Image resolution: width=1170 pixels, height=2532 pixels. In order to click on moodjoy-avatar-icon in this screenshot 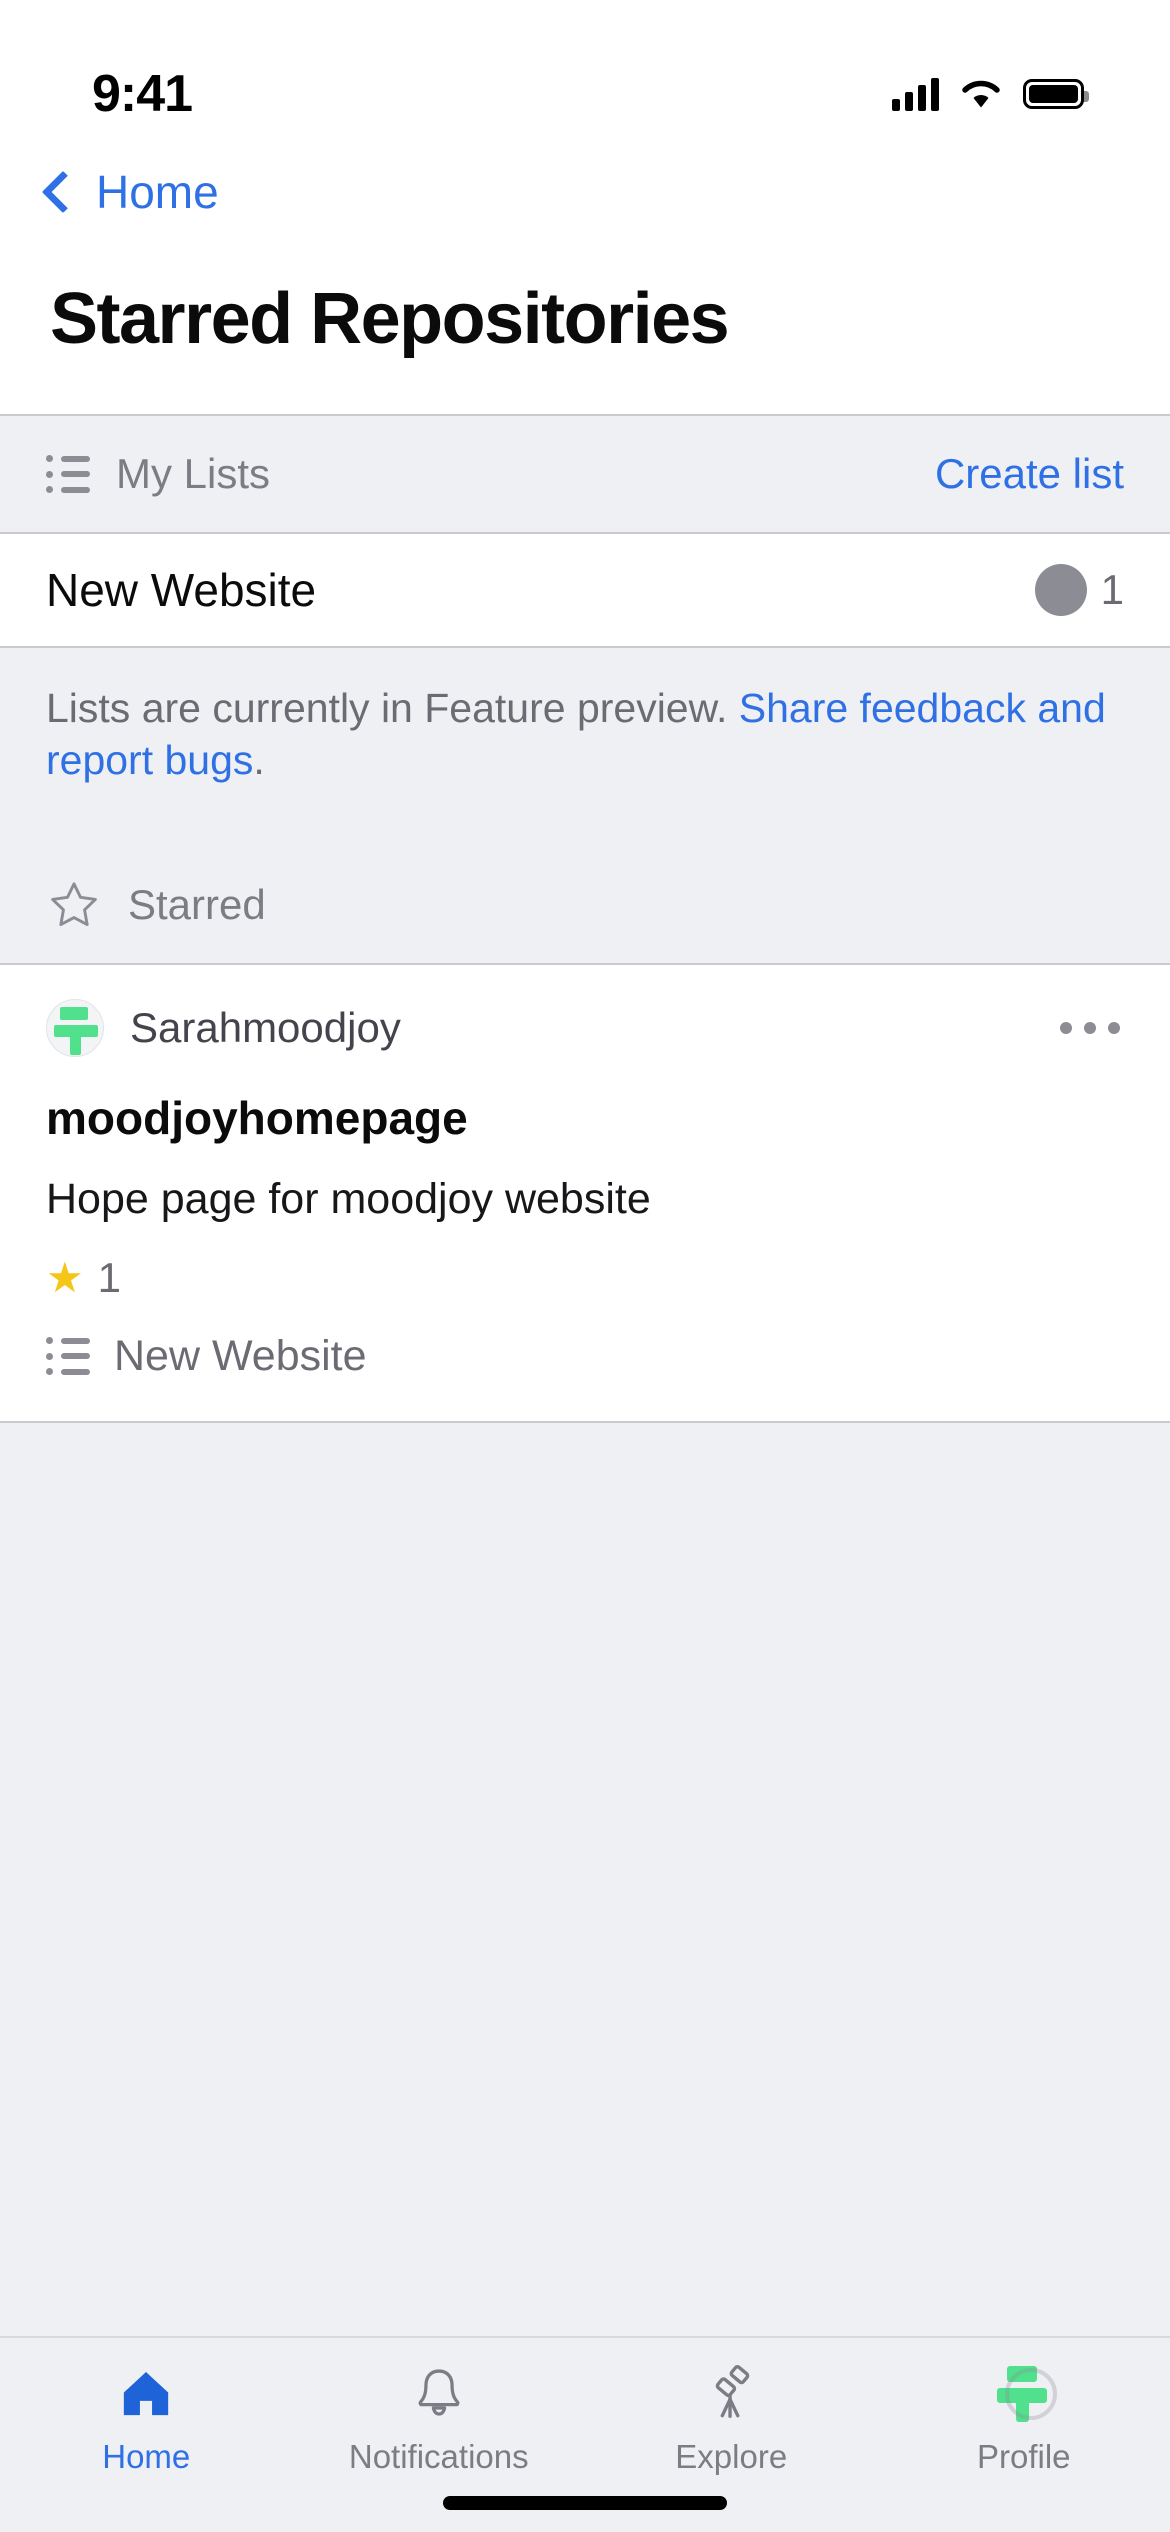, I will do `click(75, 1027)`.